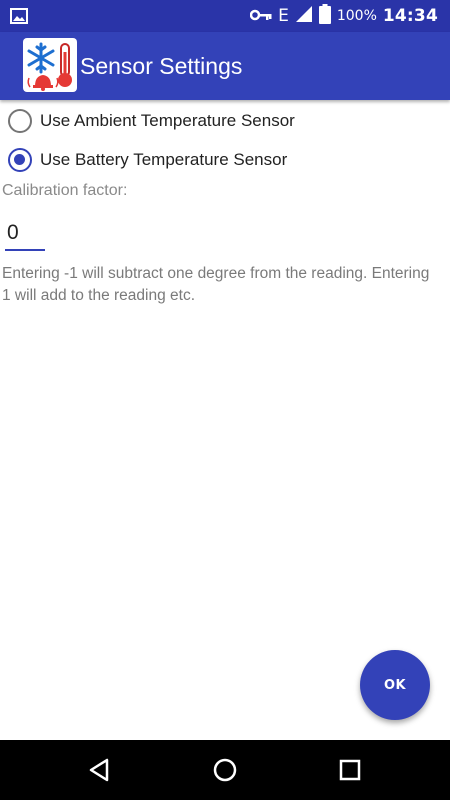 The height and width of the screenshot is (800, 450). I want to click on ok-button: OK, so click(395, 685).